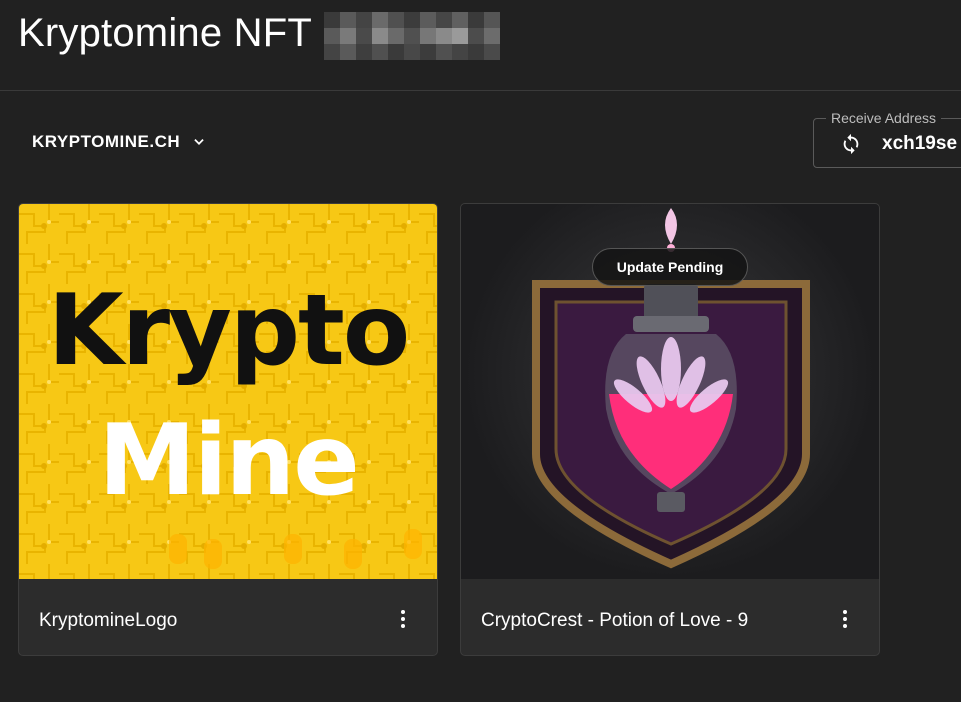  What do you see at coordinates (670, 267) in the screenshot?
I see `status-badge: Update Pending` at bounding box center [670, 267].